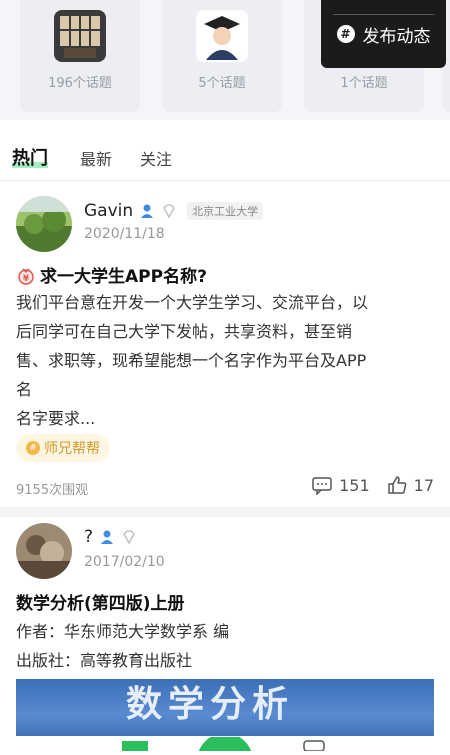  Describe the element at coordinates (354, 485) in the screenshot. I see `comment-count: 151` at that location.